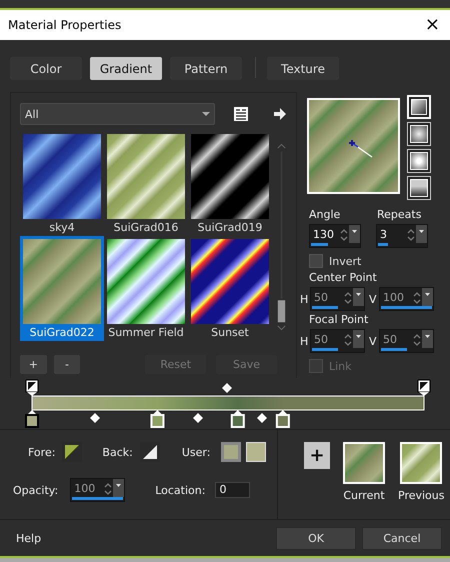 This screenshot has width=450, height=562. I want to click on angle-field: 130, so click(335, 236).